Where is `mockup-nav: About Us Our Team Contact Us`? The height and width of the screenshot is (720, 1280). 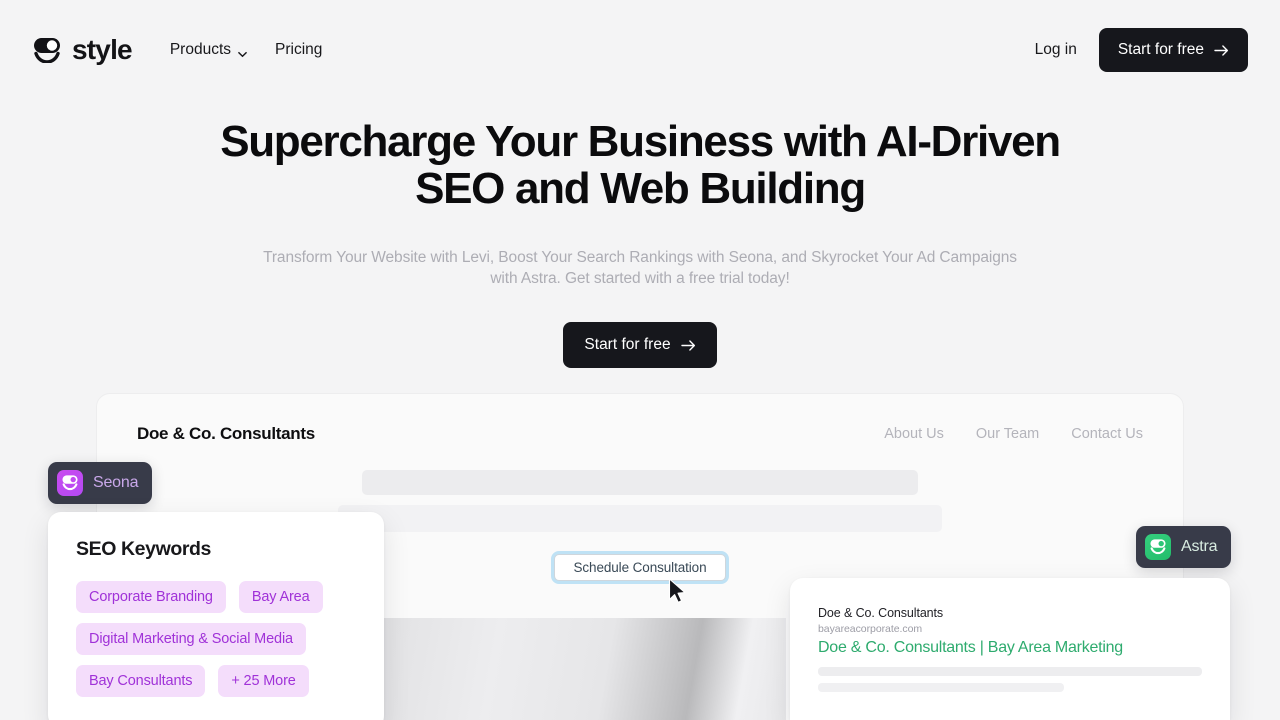
mockup-nav: About Us Our Team Contact Us is located at coordinates (1013, 434).